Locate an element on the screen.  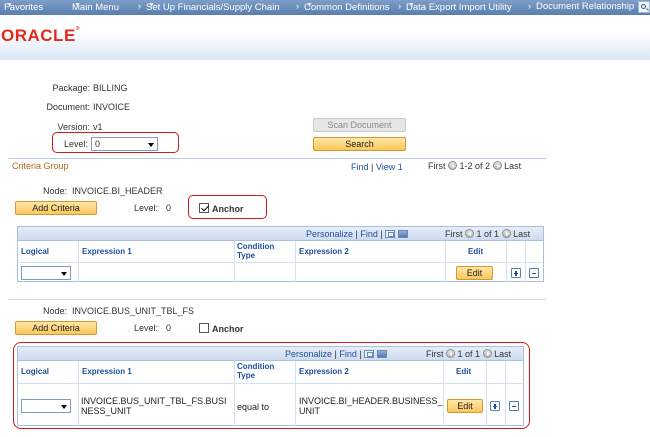
level-select: 0 is located at coordinates (124, 144).